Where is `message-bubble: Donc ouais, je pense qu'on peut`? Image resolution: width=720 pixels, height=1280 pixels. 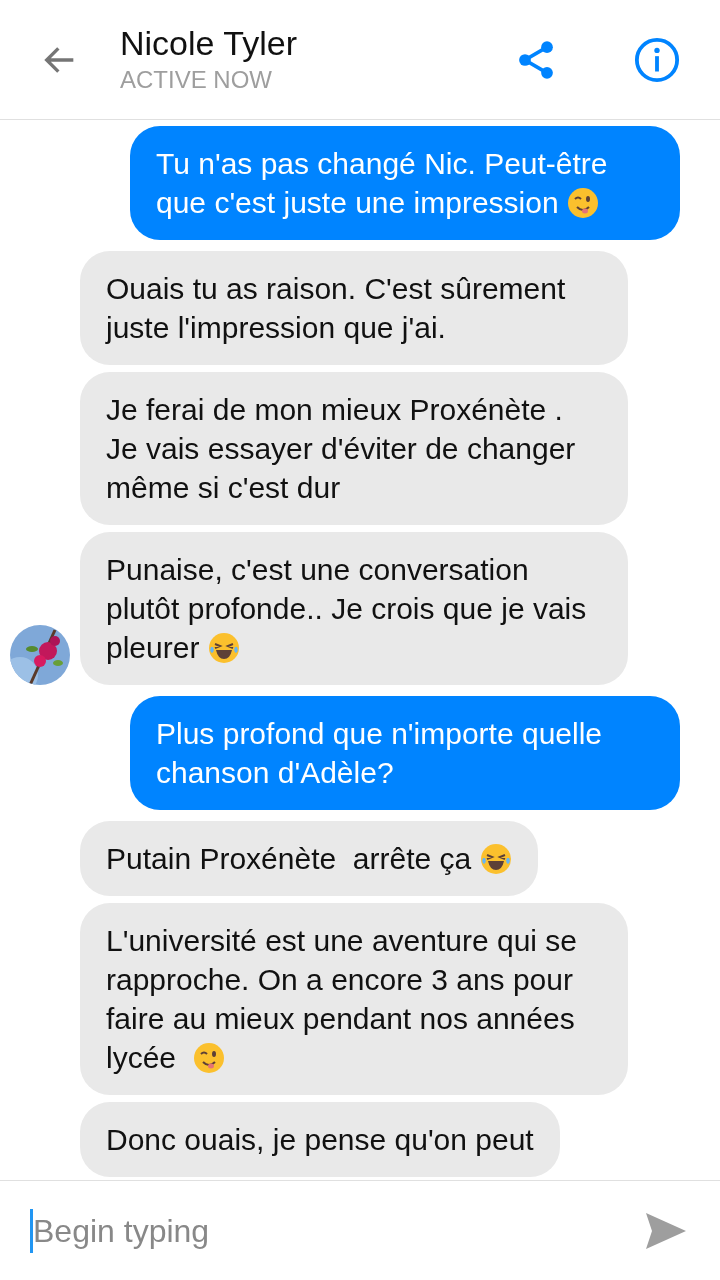 message-bubble: Donc ouais, je pense qu'on peut is located at coordinates (320, 1139).